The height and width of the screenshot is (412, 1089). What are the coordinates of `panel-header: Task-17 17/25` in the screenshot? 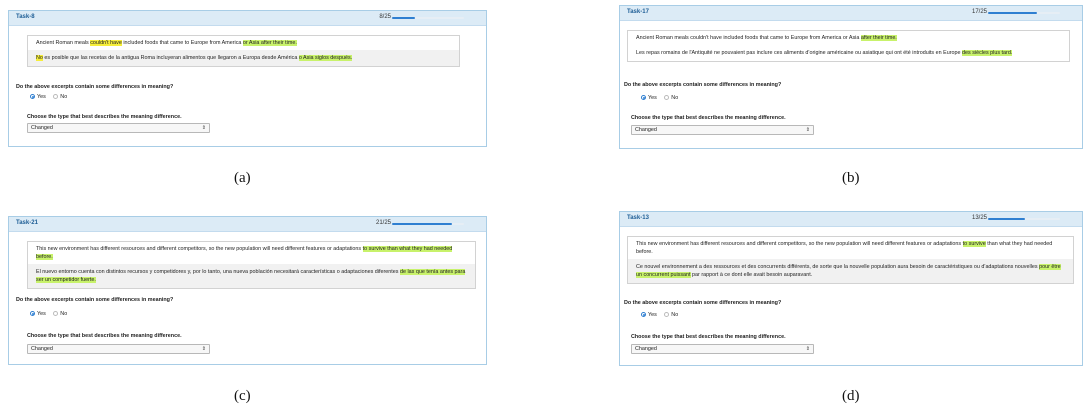 It's located at (851, 13).